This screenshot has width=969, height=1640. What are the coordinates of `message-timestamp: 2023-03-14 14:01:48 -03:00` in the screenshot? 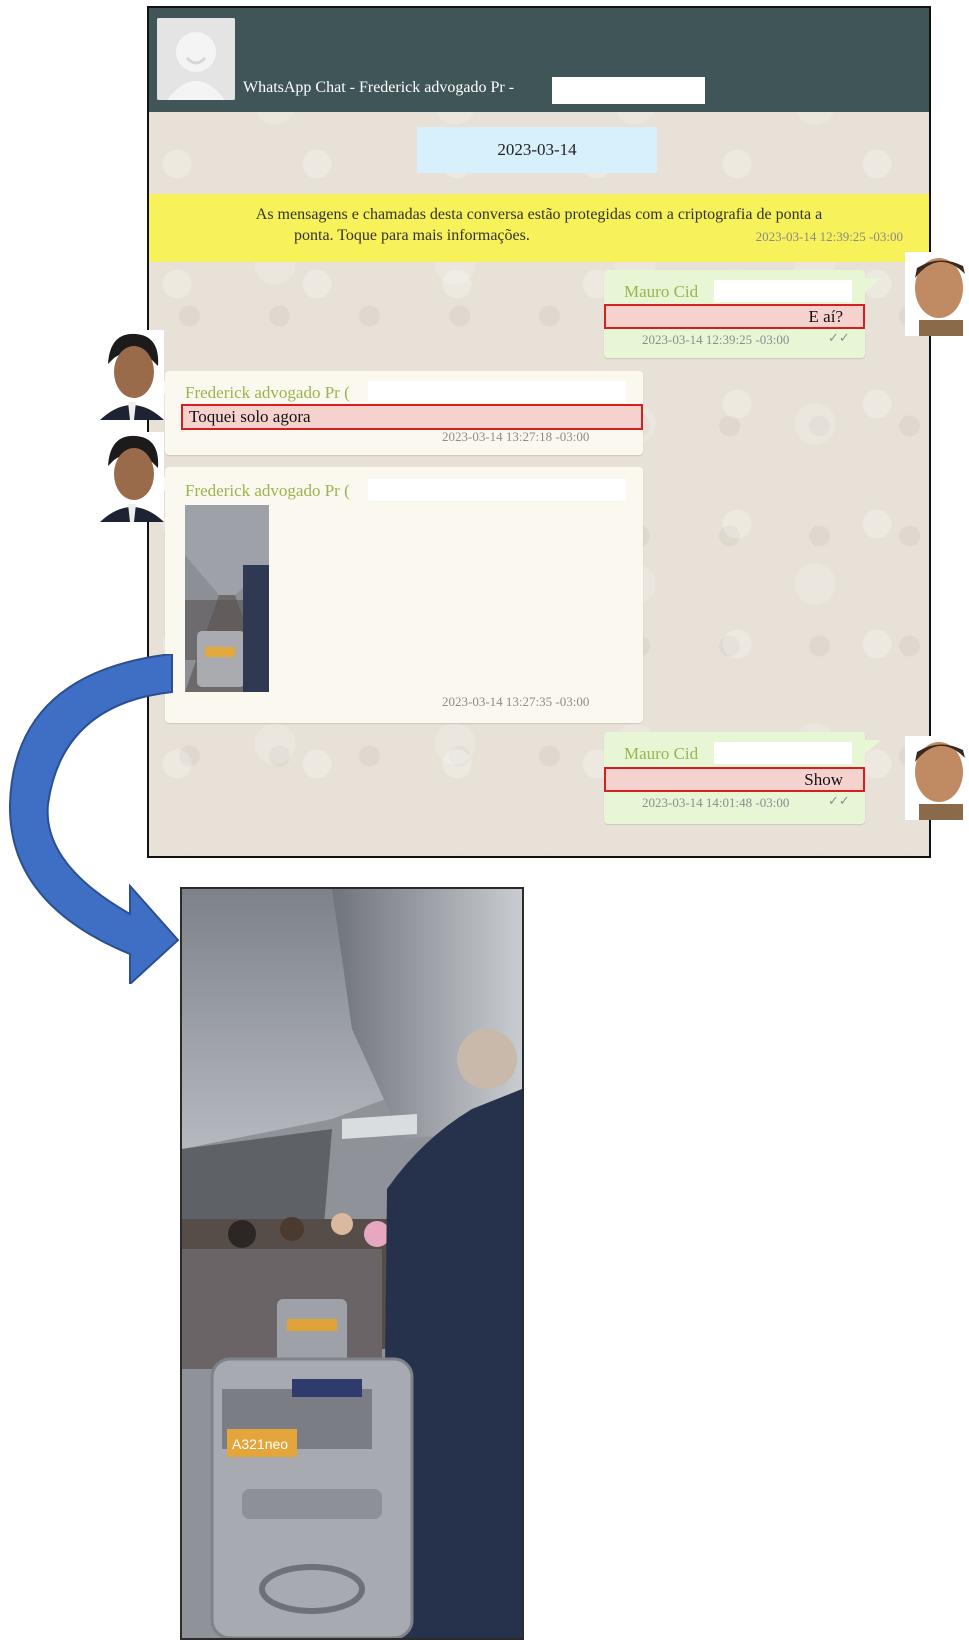 It's located at (716, 802).